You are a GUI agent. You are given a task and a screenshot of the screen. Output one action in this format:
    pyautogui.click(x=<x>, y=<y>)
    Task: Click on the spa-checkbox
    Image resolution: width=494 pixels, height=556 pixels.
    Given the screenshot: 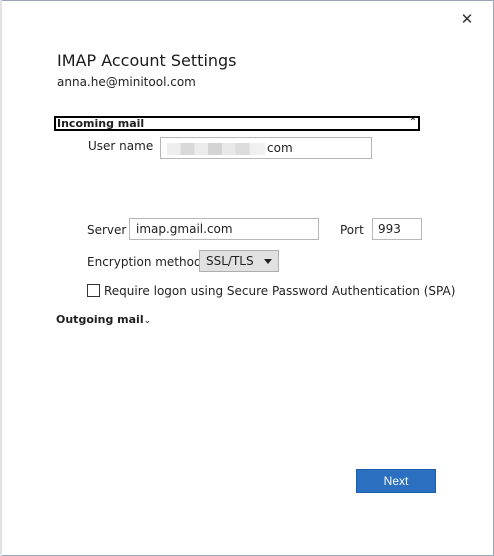 What is the action you would take?
    pyautogui.click(x=93, y=290)
    